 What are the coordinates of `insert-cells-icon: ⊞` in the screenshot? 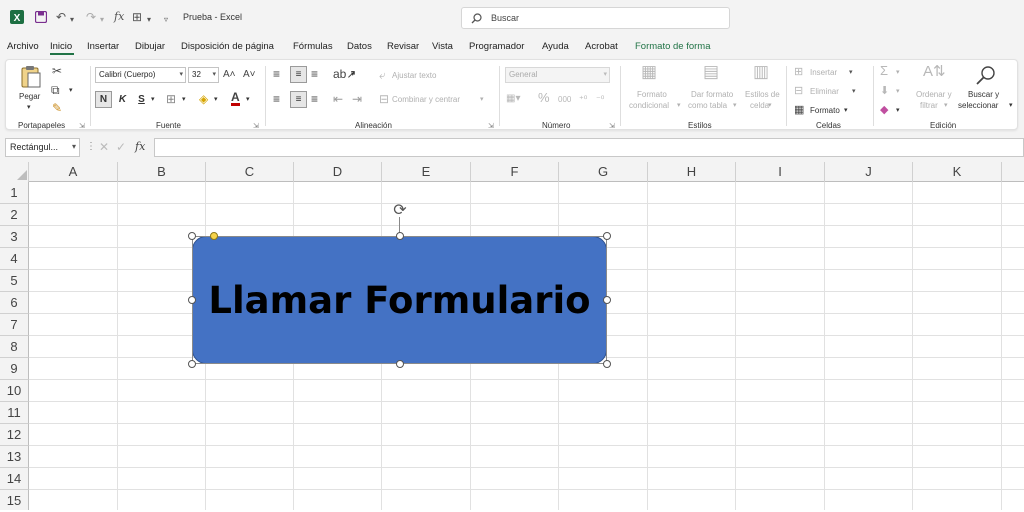 It's located at (798, 72).